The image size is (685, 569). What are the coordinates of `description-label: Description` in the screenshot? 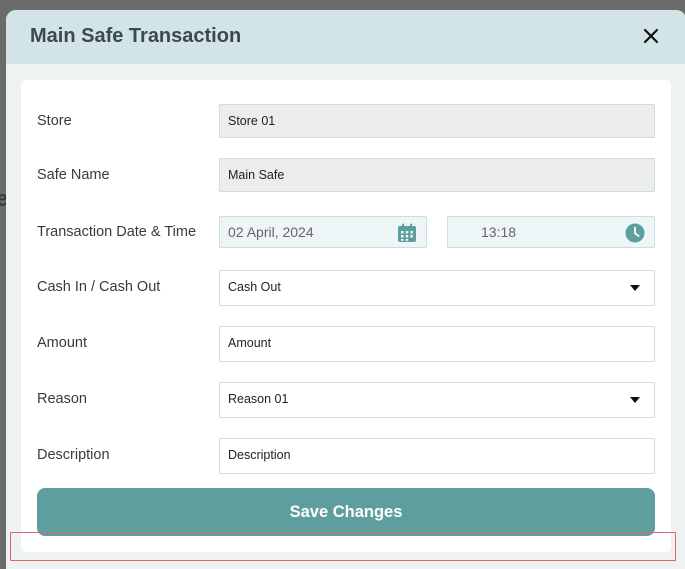 It's located at (73, 455).